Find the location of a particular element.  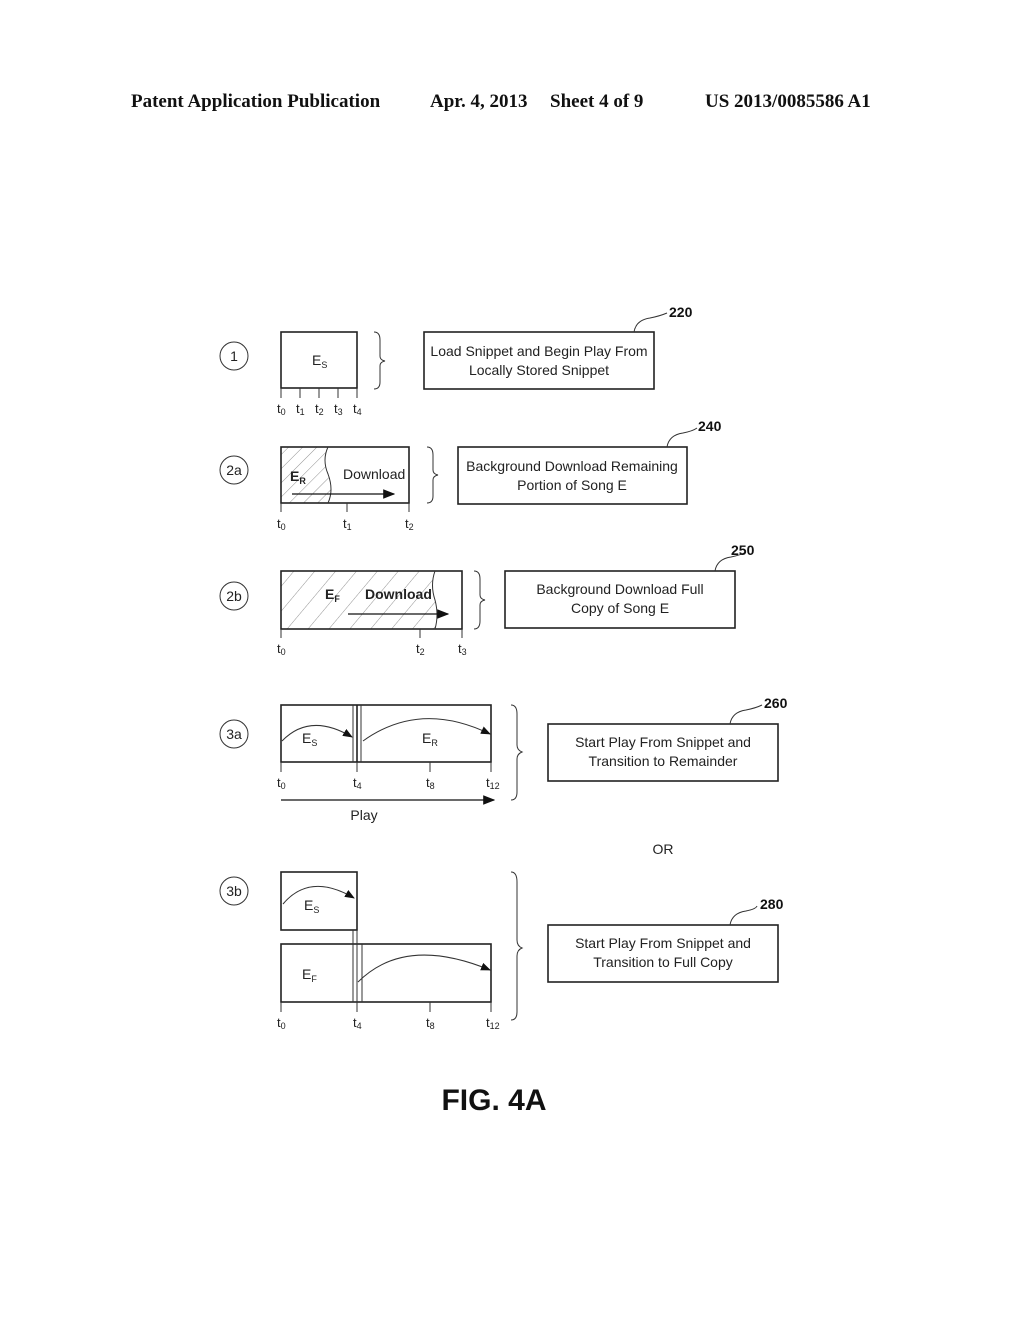

description-line: Background Download Full is located at coordinates (619, 589).